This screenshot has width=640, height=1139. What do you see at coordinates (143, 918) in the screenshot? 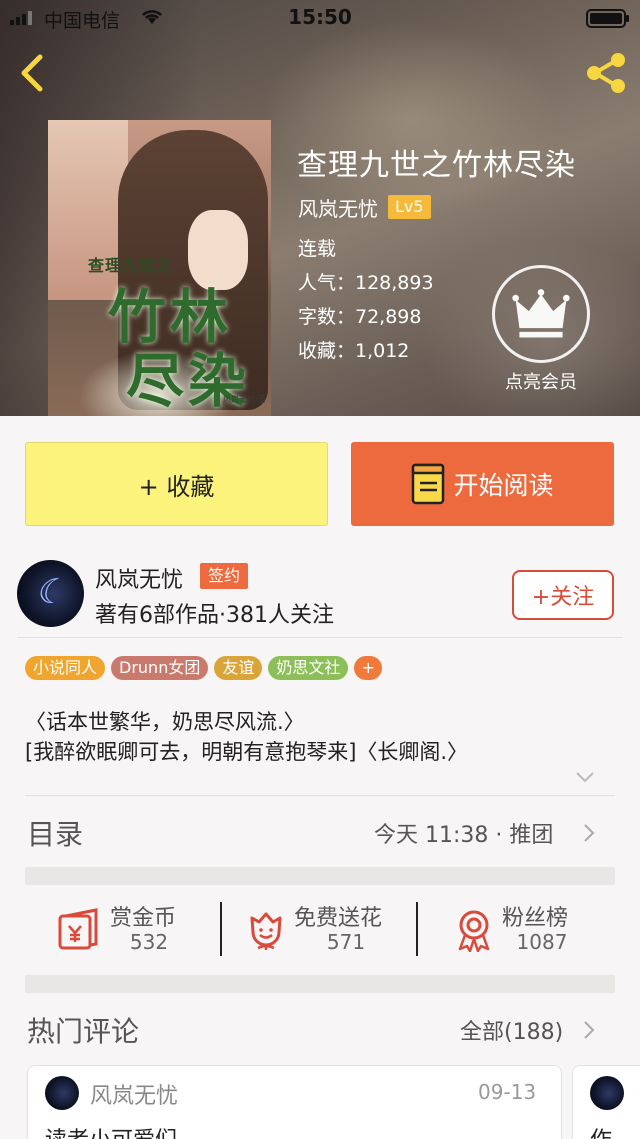
I see `stat-label: 赏金币` at bounding box center [143, 918].